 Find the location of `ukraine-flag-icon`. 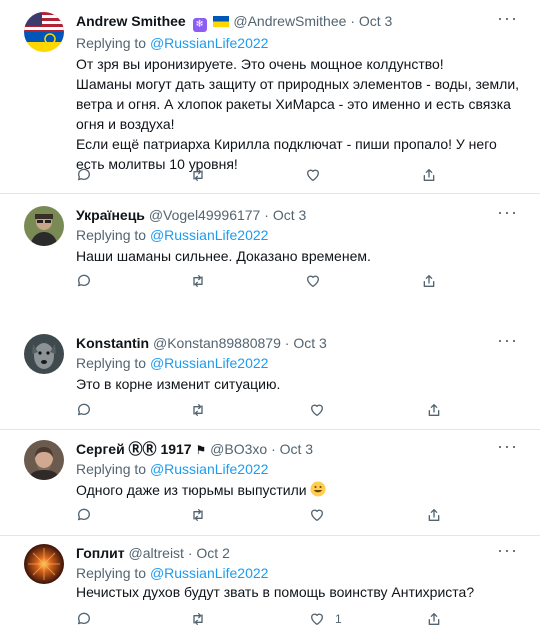

ukraine-flag-icon is located at coordinates (221, 21).